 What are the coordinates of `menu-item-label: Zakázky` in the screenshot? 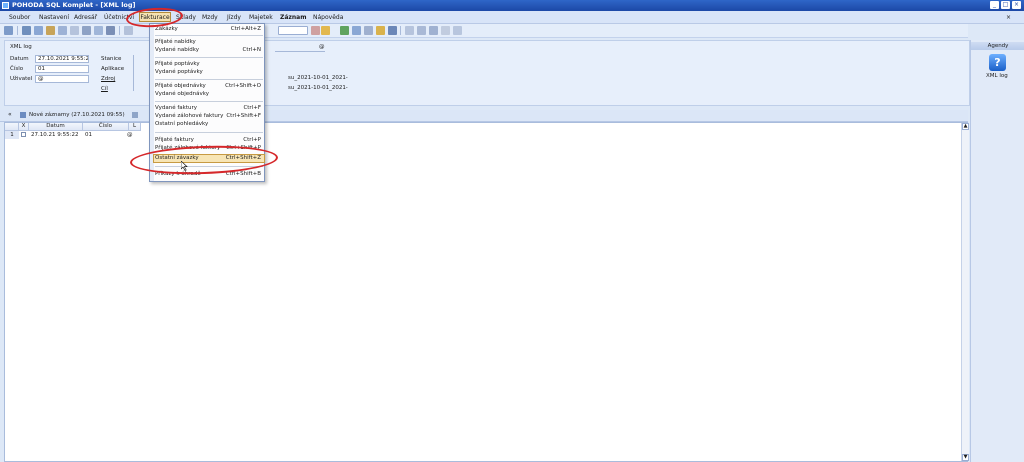 It's located at (166, 29).